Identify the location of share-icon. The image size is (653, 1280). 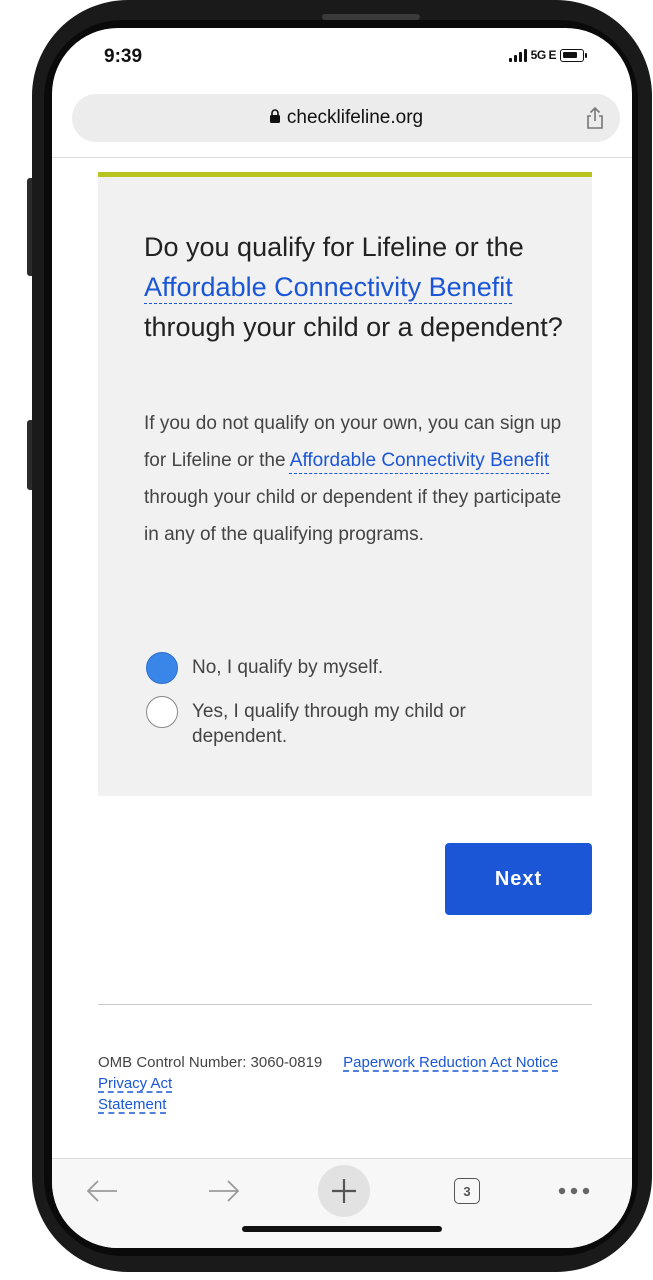
(595, 118).